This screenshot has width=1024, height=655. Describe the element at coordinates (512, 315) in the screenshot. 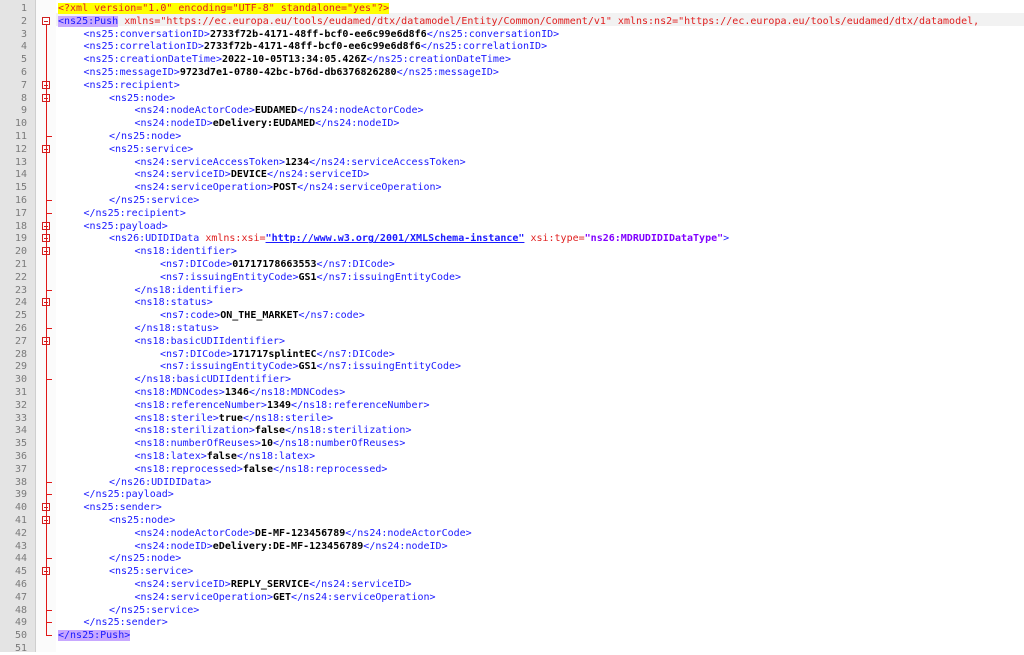

I see `code-line: 25 <ns7:code>ON_THE_MARKET</ns7:code>` at that location.